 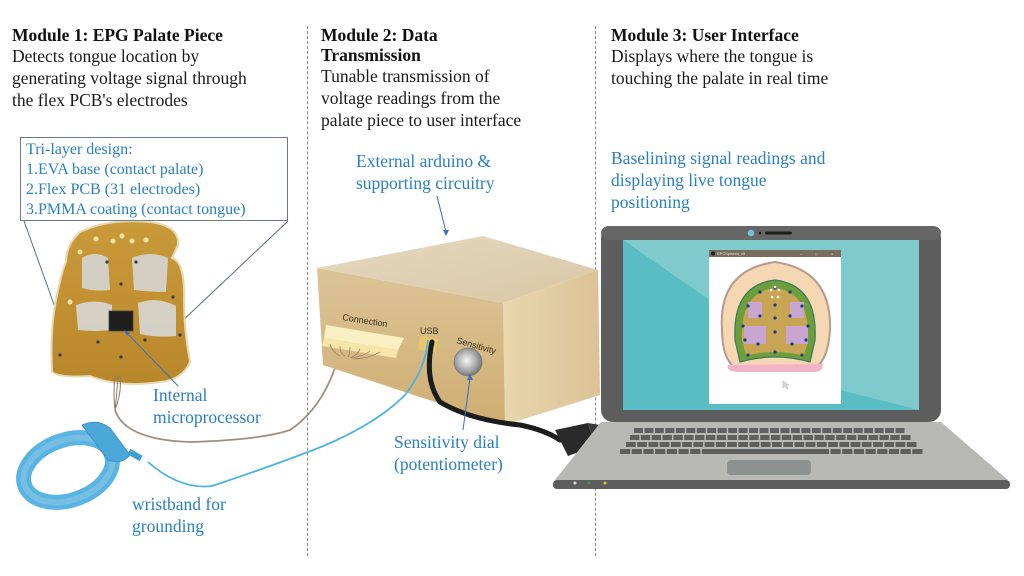 What do you see at coordinates (751, 233) in the screenshot?
I see `laptop-camera` at bounding box center [751, 233].